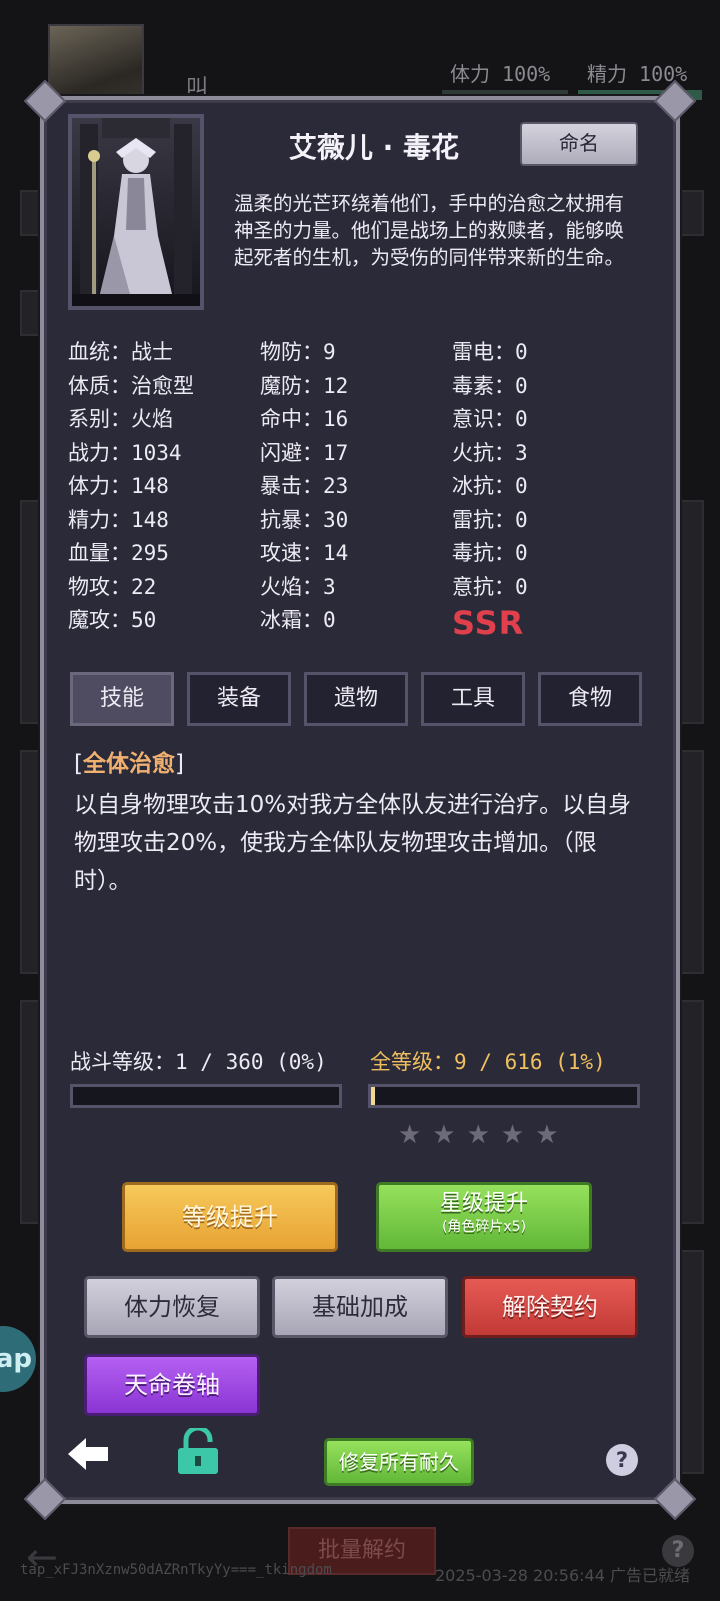 The image size is (720, 1601). Describe the element at coordinates (622, 1460) in the screenshot. I see `help-icon: ?` at that location.